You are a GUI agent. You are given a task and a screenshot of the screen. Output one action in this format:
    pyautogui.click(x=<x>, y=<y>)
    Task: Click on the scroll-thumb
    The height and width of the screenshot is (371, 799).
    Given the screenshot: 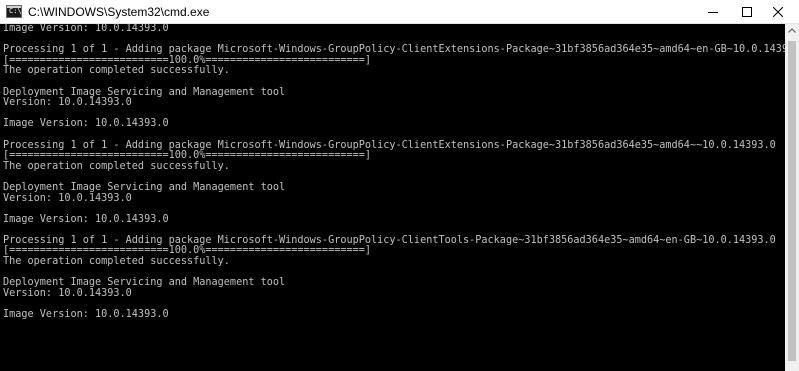 What is the action you would take?
    pyautogui.click(x=792, y=201)
    